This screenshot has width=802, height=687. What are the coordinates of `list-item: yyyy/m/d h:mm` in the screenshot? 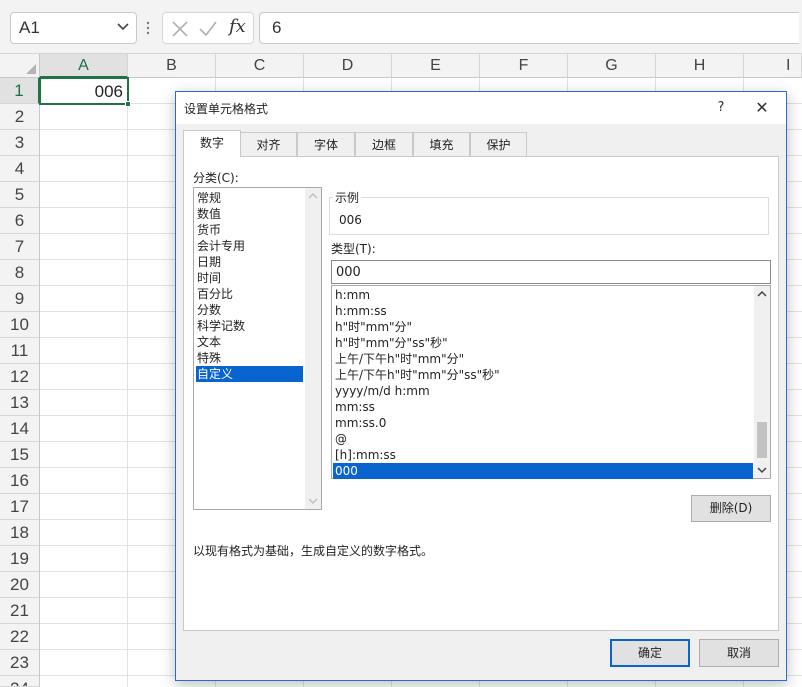 It's located at (543, 391).